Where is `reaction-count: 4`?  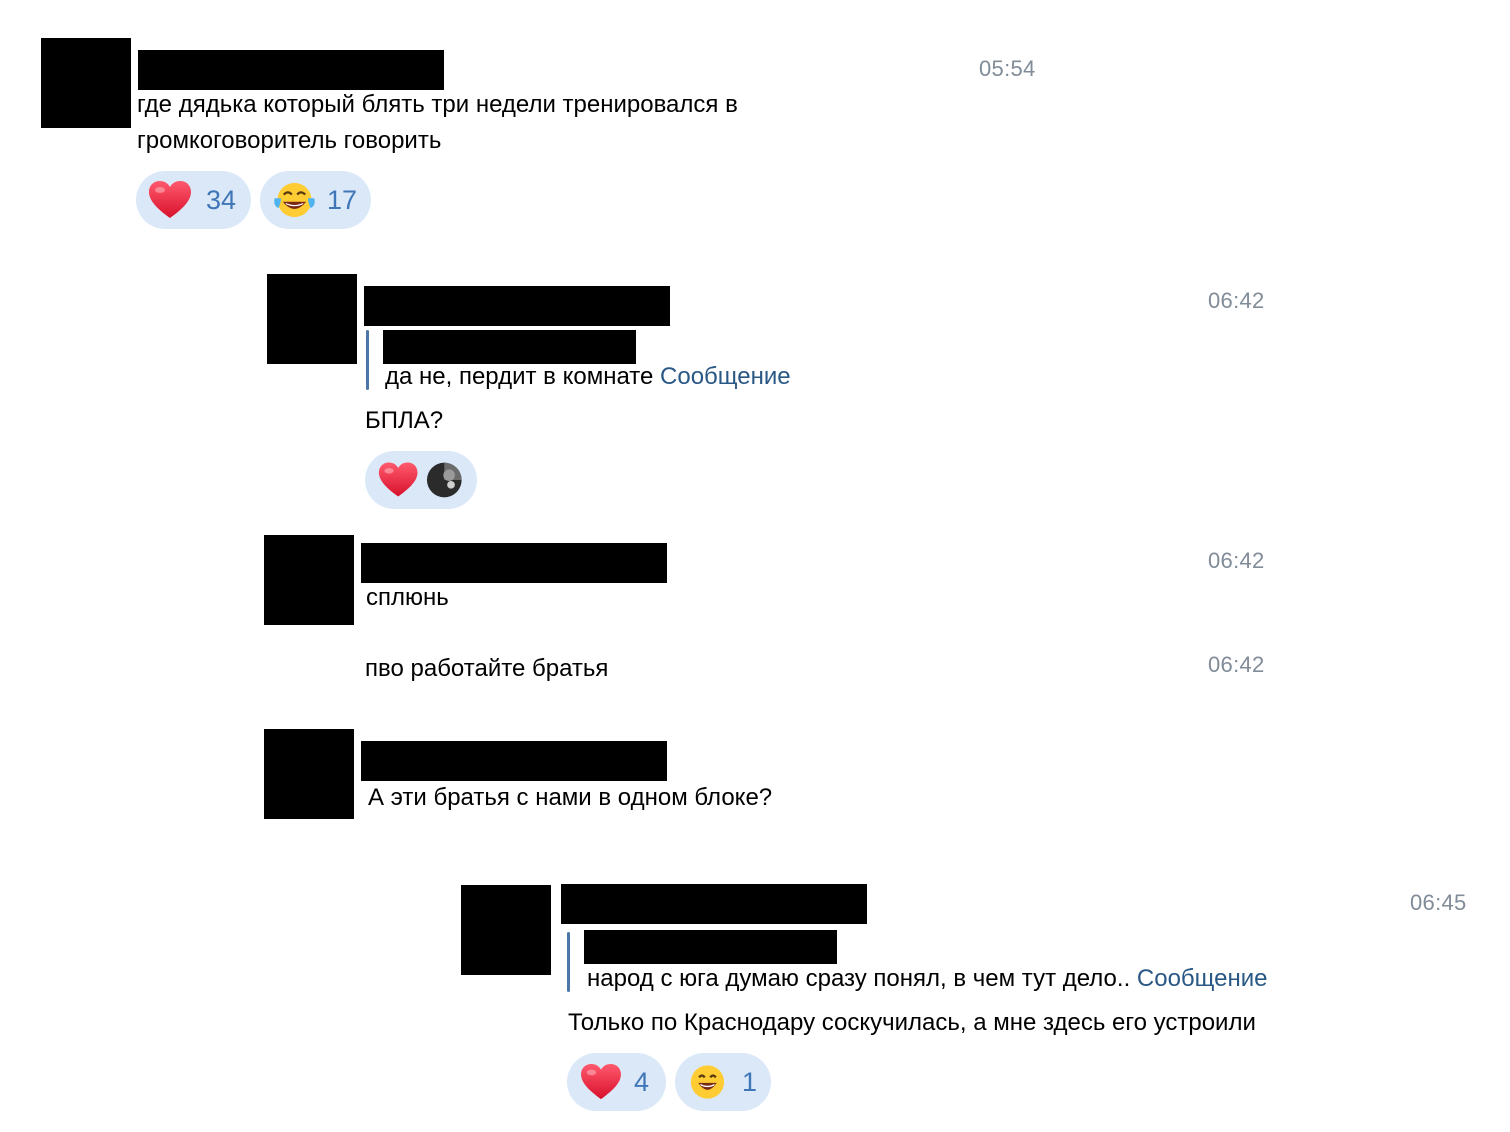
reaction-count: 4 is located at coordinates (642, 1081).